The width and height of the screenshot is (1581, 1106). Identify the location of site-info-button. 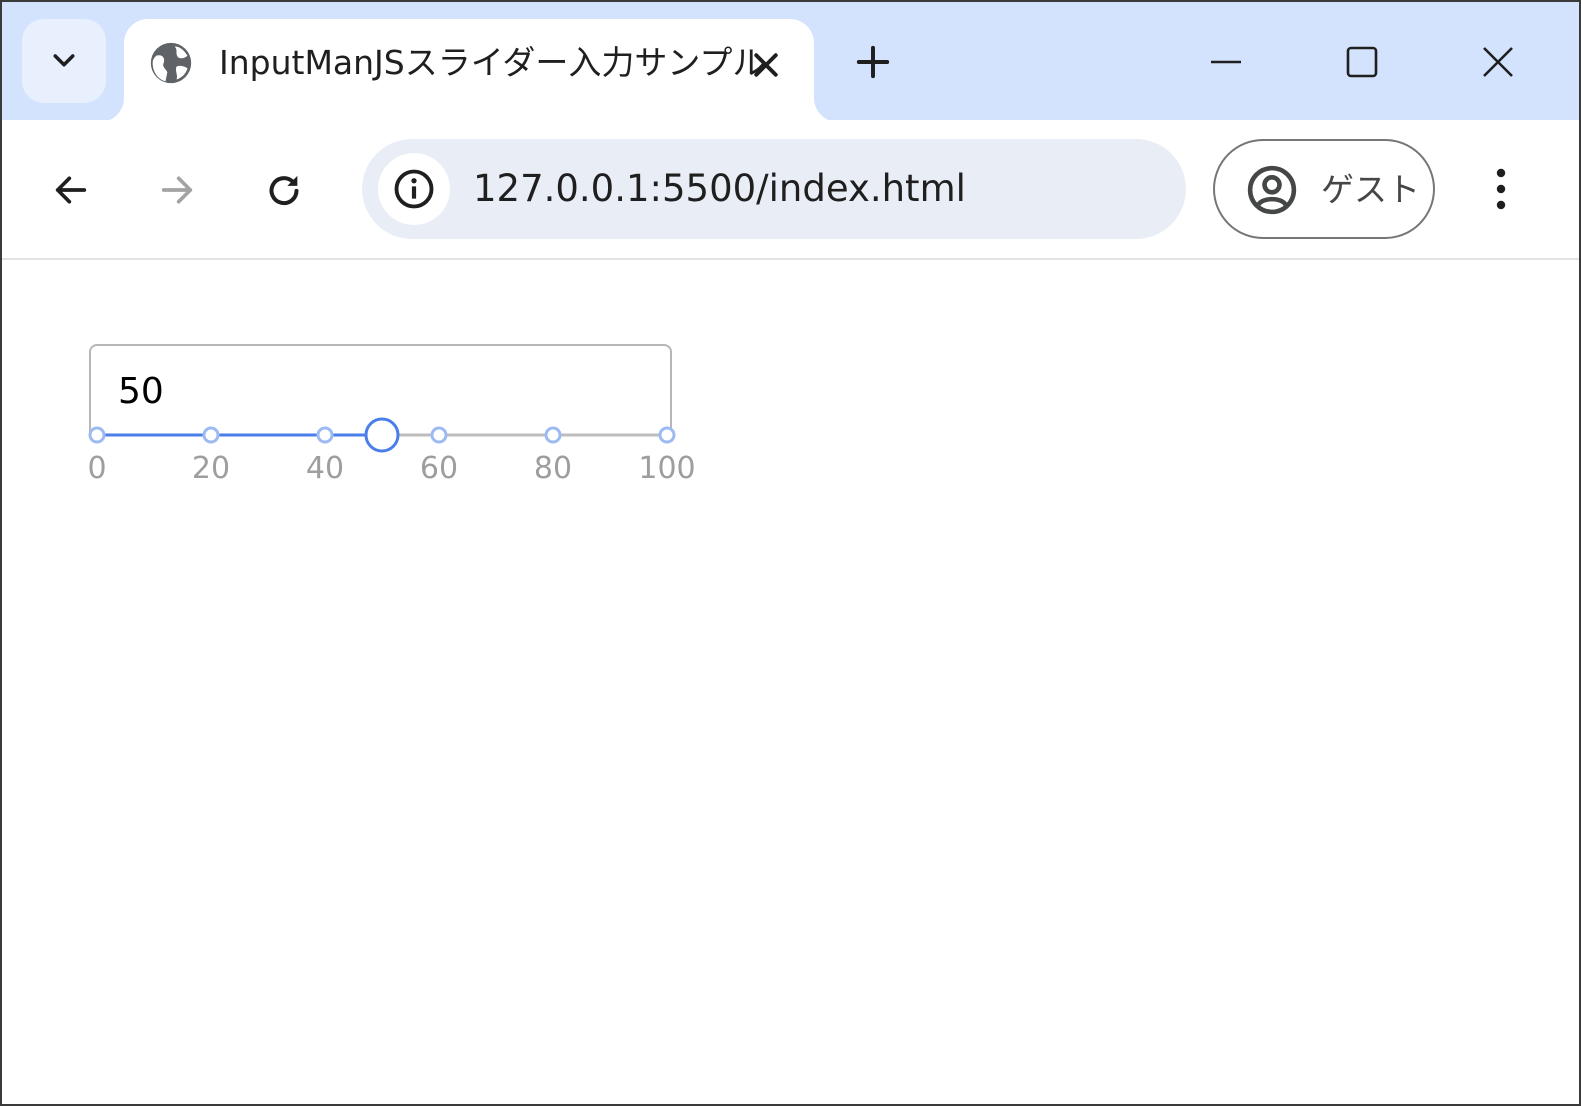
(414, 189).